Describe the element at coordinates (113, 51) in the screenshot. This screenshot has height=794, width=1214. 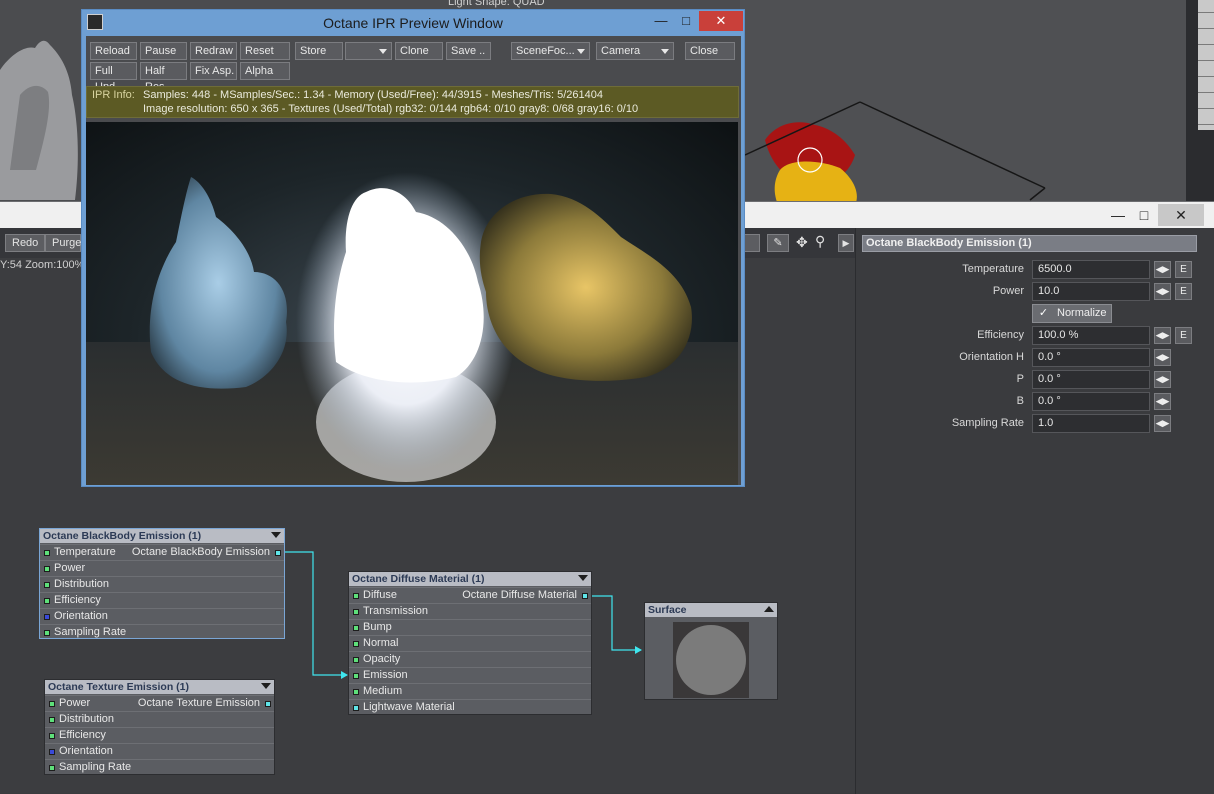
I see `reload-button: Reload` at that location.